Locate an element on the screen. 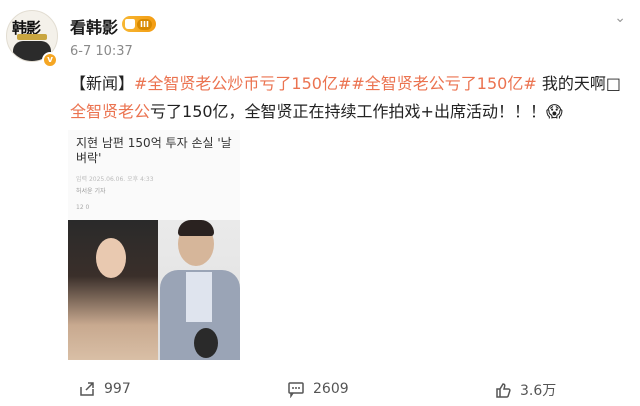 This screenshot has width=640, height=406. action-bar: 997 2609 3.6万 is located at coordinates (320, 389).